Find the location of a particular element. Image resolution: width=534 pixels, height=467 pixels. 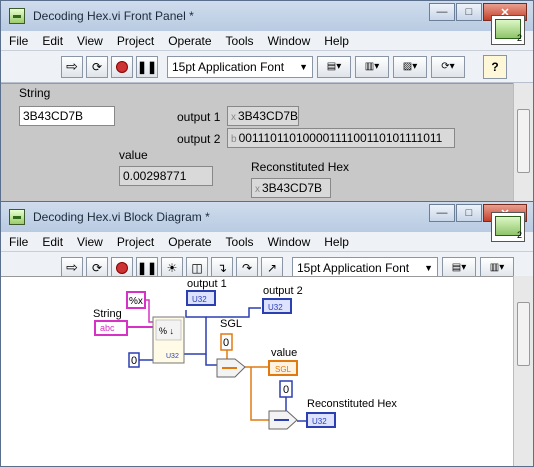

output2-terminal-type: U32 is located at coordinates (275, 307).